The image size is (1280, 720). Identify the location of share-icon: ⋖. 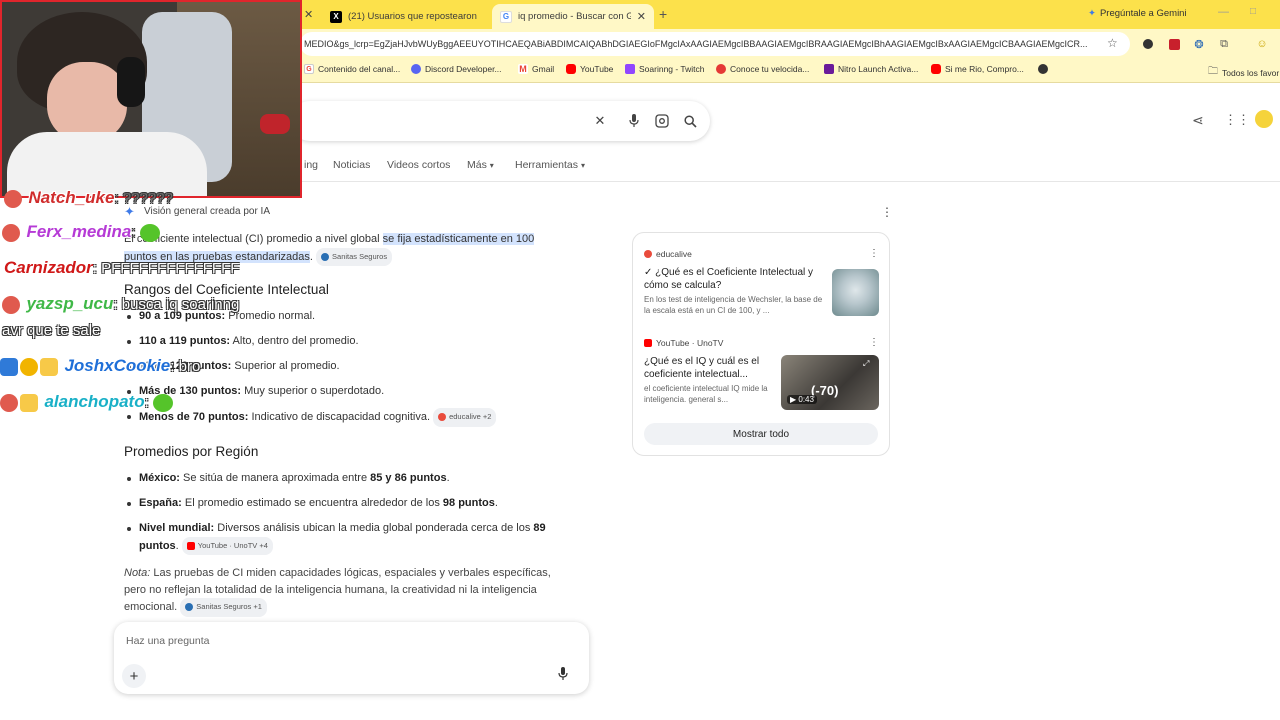
(1198, 120).